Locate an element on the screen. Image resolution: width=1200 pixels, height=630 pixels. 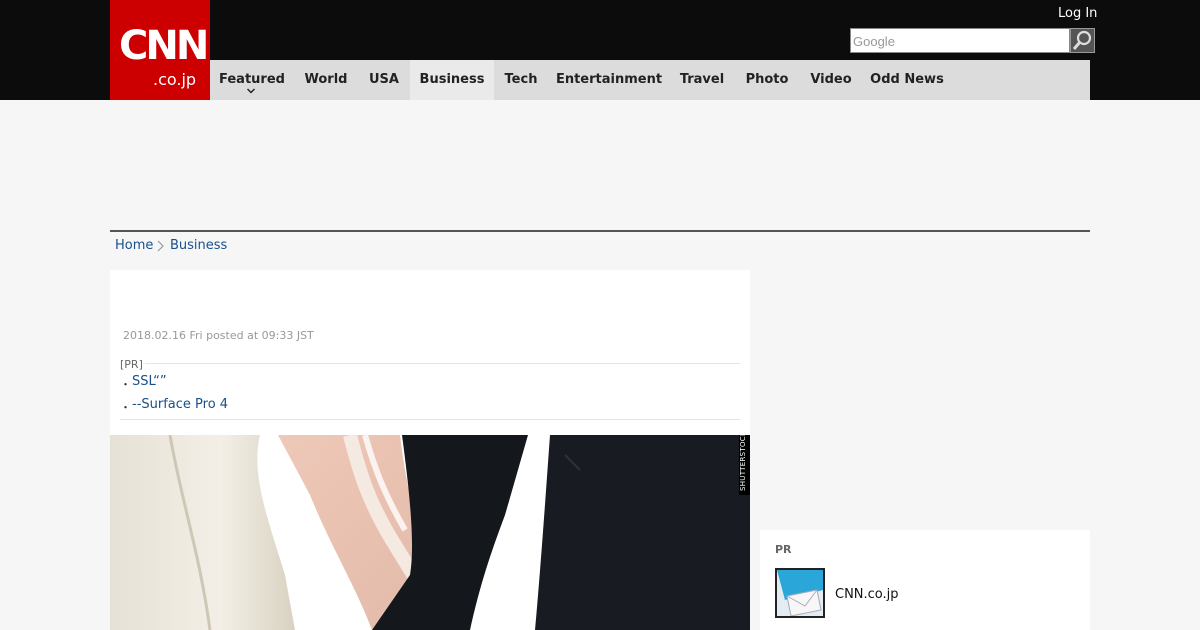
nav-item-business: Business is located at coordinates (452, 80).